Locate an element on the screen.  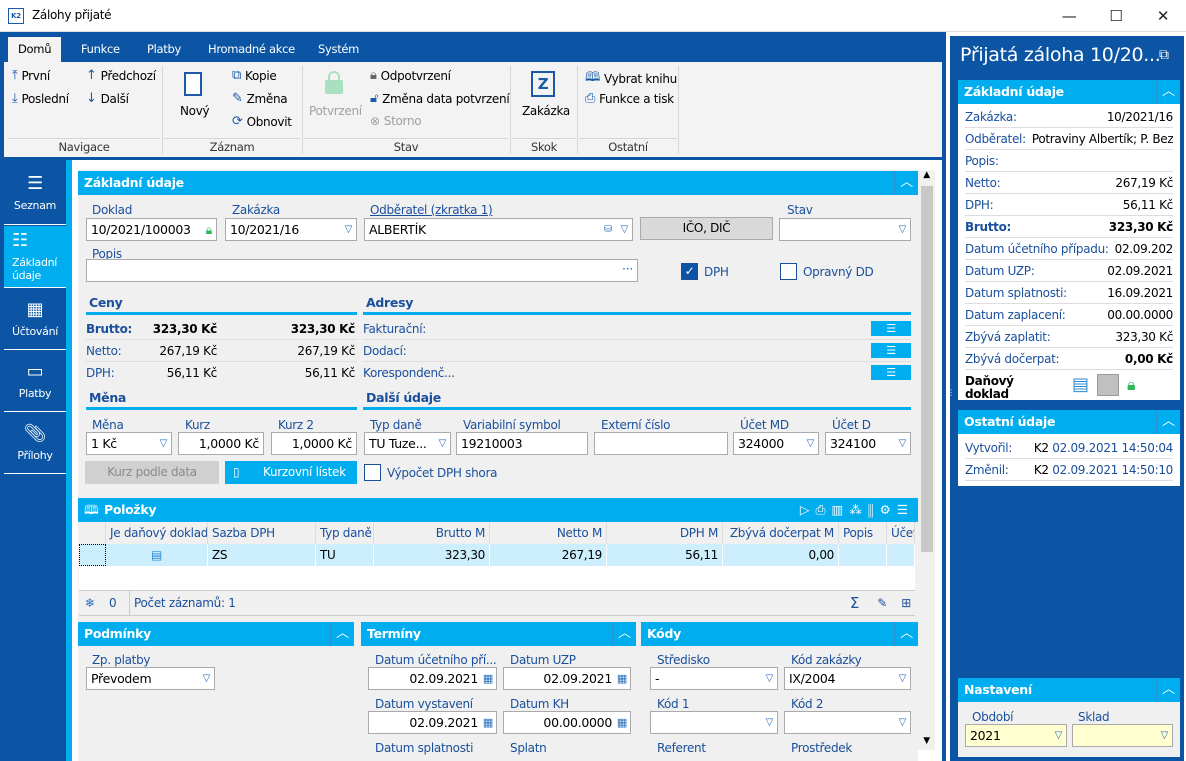
menu-button: ☰ is located at coordinates (891, 350).